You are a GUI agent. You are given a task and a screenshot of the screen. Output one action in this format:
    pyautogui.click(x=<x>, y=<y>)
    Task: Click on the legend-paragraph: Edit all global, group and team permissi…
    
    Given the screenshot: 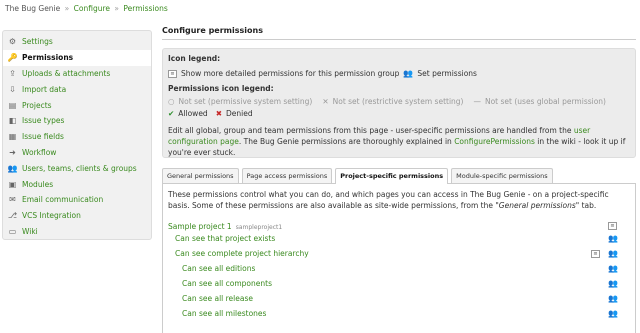 What is the action you would take?
    pyautogui.click(x=399, y=141)
    